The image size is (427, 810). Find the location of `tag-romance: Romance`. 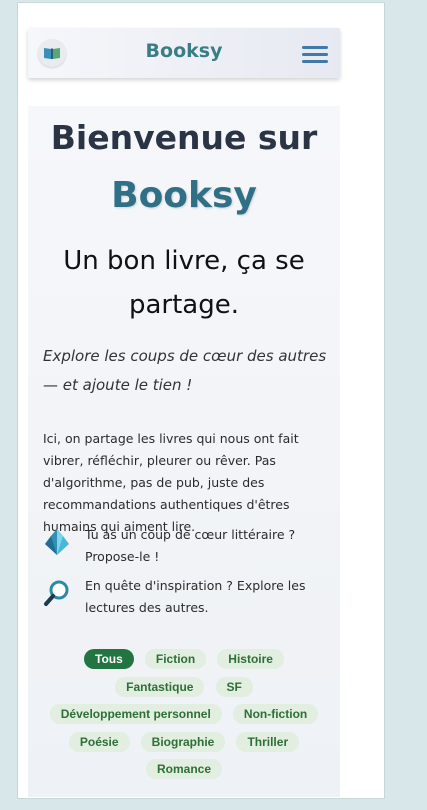

tag-romance: Romance is located at coordinates (184, 769).